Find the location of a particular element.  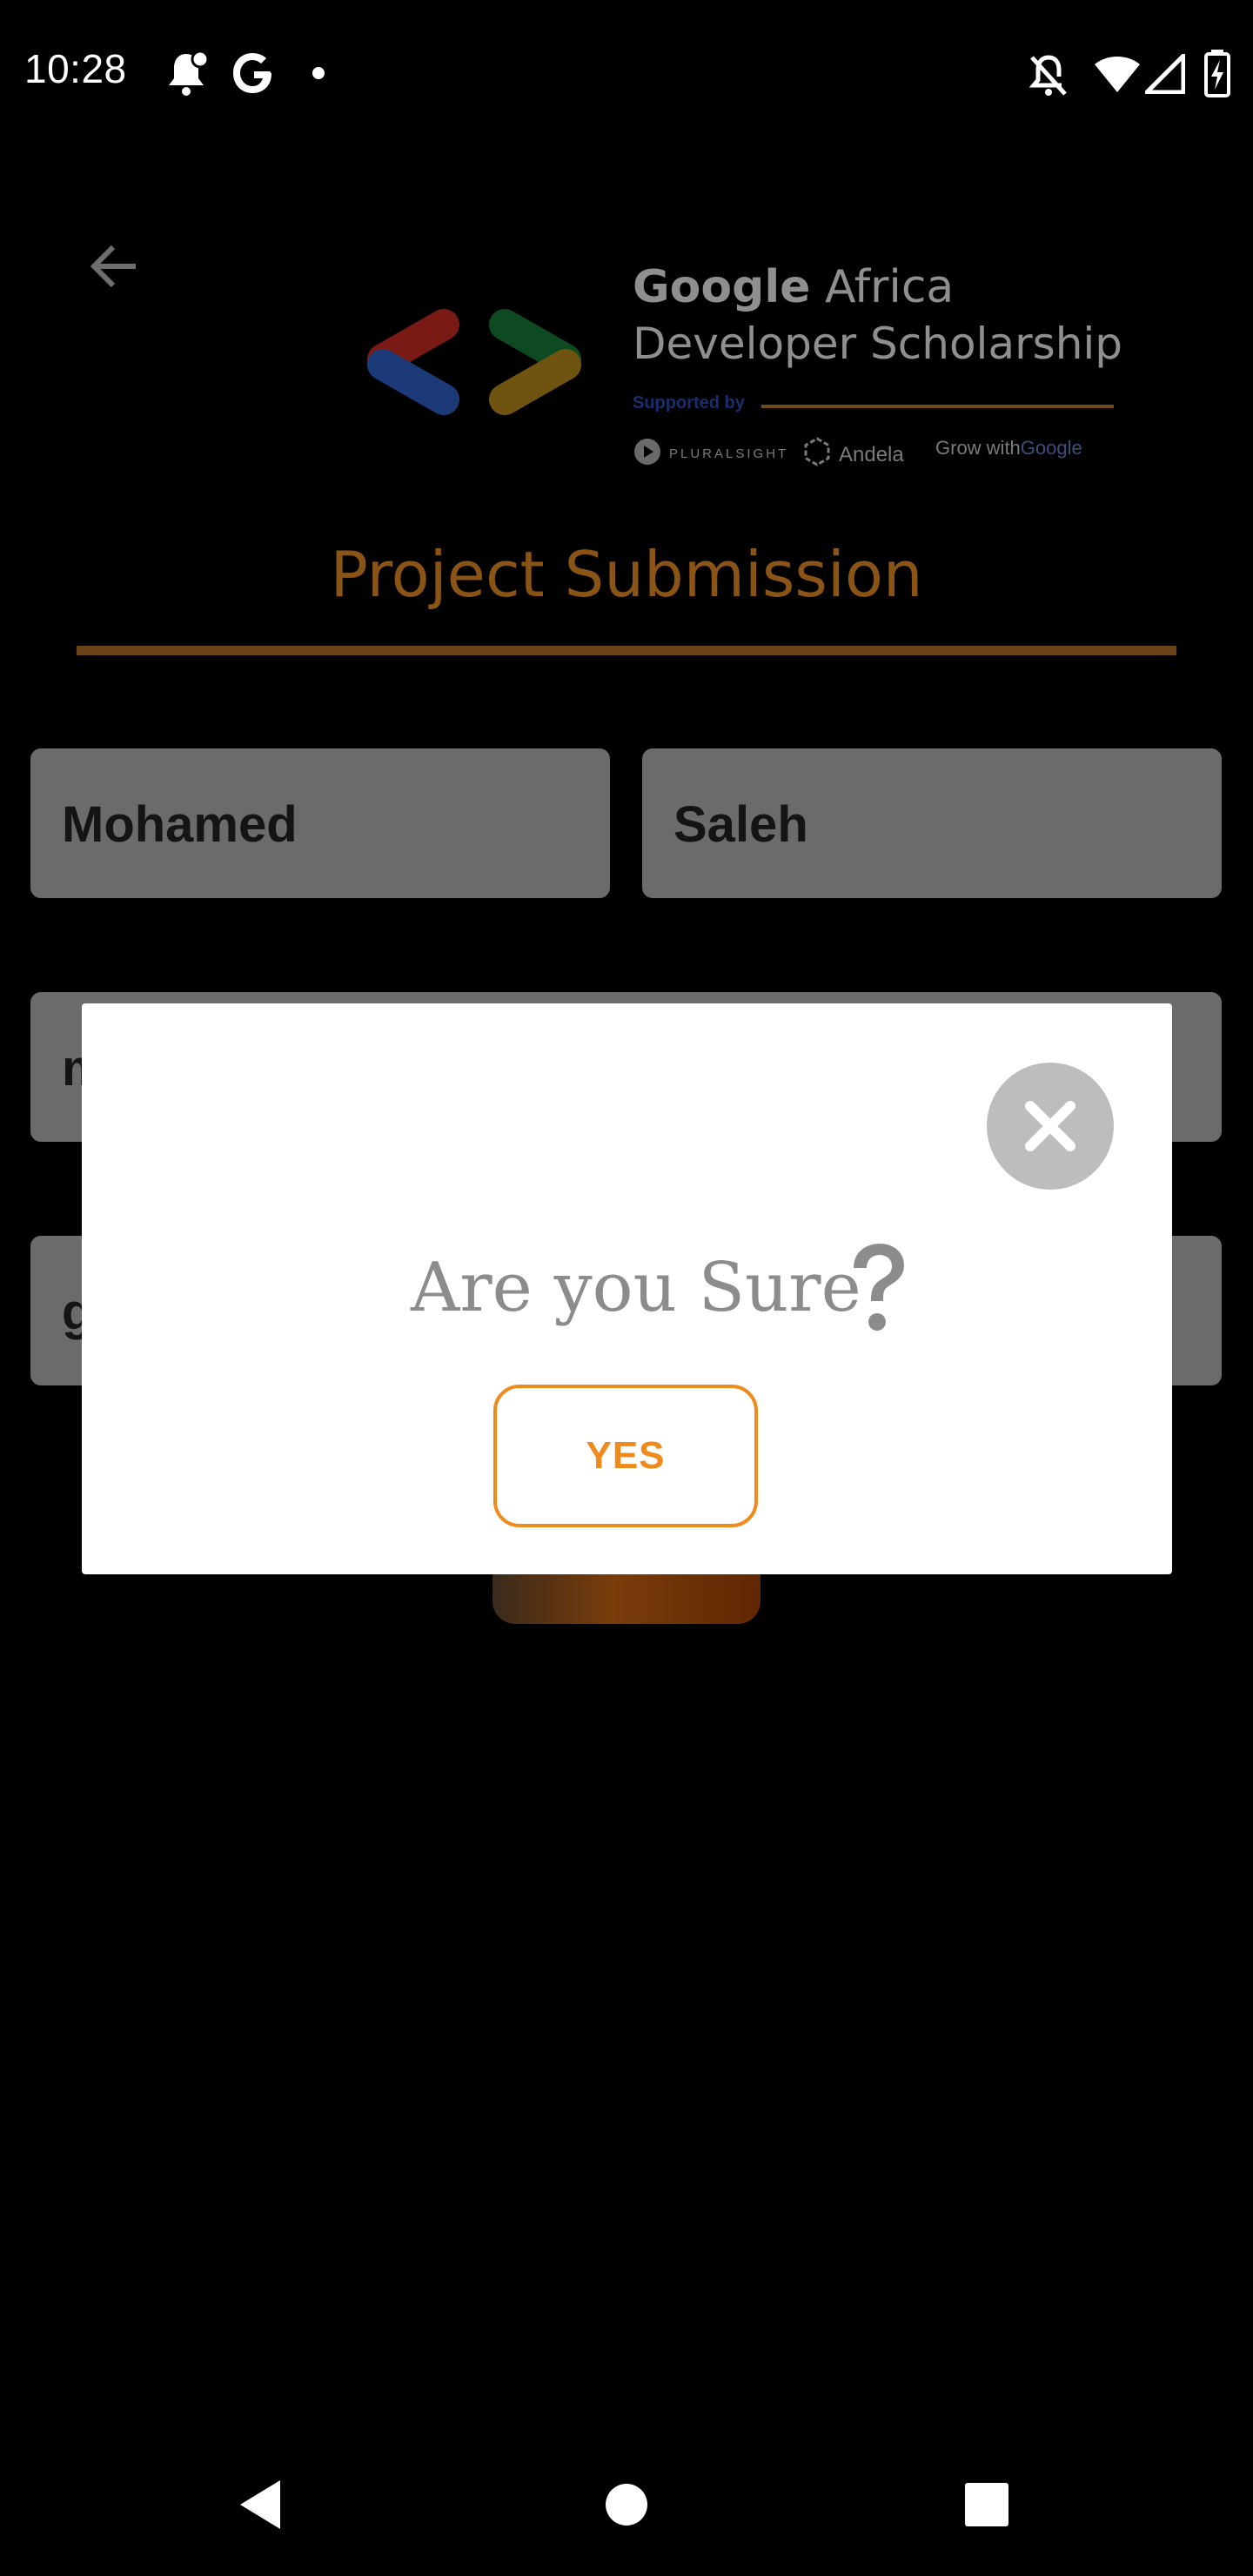

first-name-value: Mohamed is located at coordinates (180, 824).